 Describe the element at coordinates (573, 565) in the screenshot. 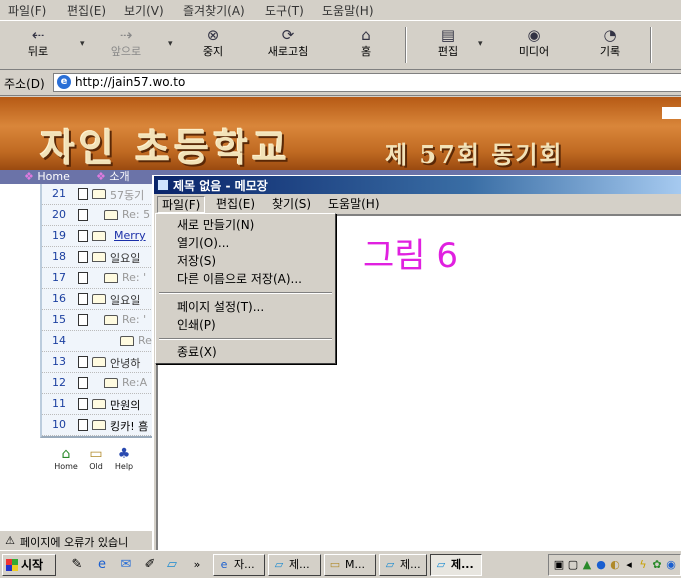

I see `monitor-icon: ▢` at that location.